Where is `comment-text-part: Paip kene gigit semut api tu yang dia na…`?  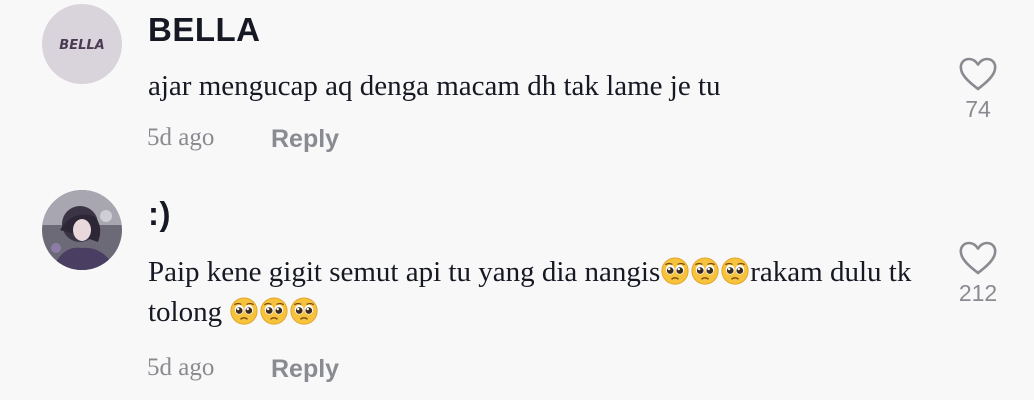 comment-text-part: Paip kene gigit semut api tu yang dia na… is located at coordinates (404, 272).